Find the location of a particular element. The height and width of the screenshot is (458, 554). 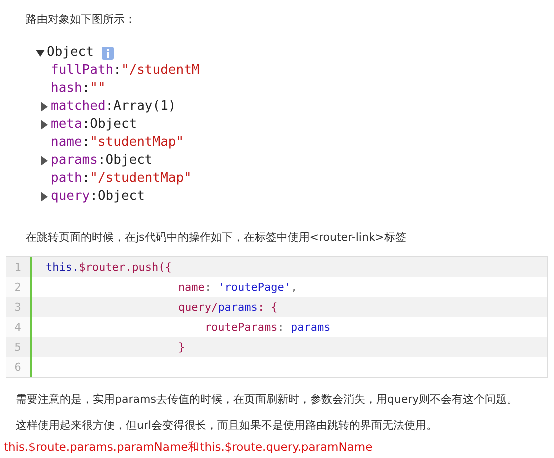

line-number: 2 is located at coordinates (18, 287).